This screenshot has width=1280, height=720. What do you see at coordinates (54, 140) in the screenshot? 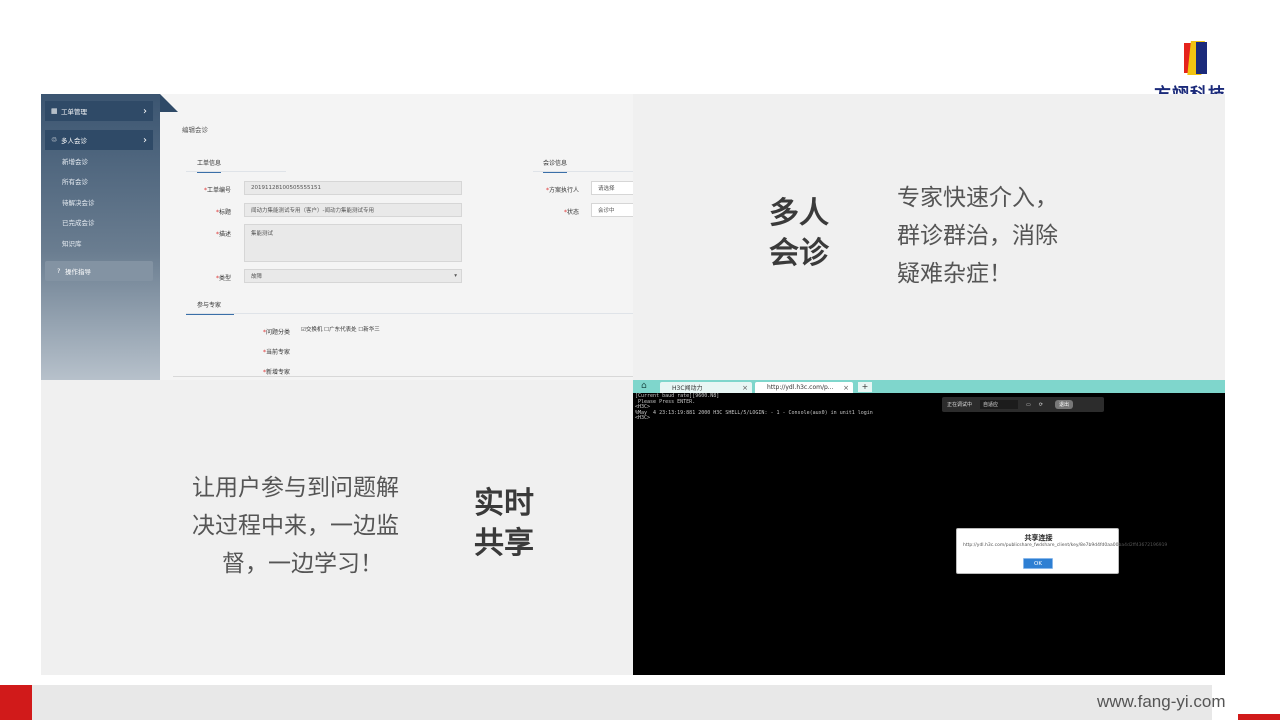
I see `users-icon: ♲` at bounding box center [54, 140].